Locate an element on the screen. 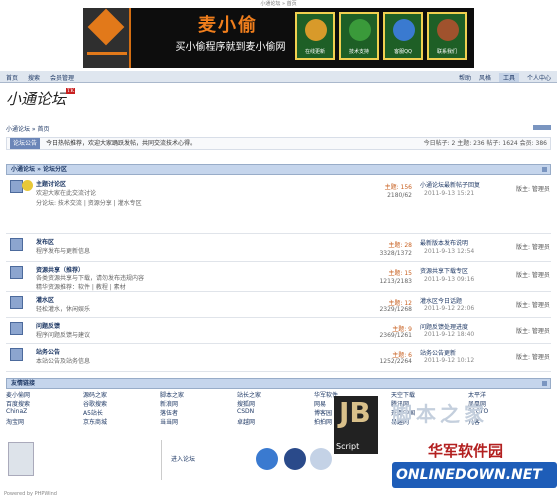 The image size is (557, 500). forum-name: 主题讨论区 is located at coordinates (51, 183).